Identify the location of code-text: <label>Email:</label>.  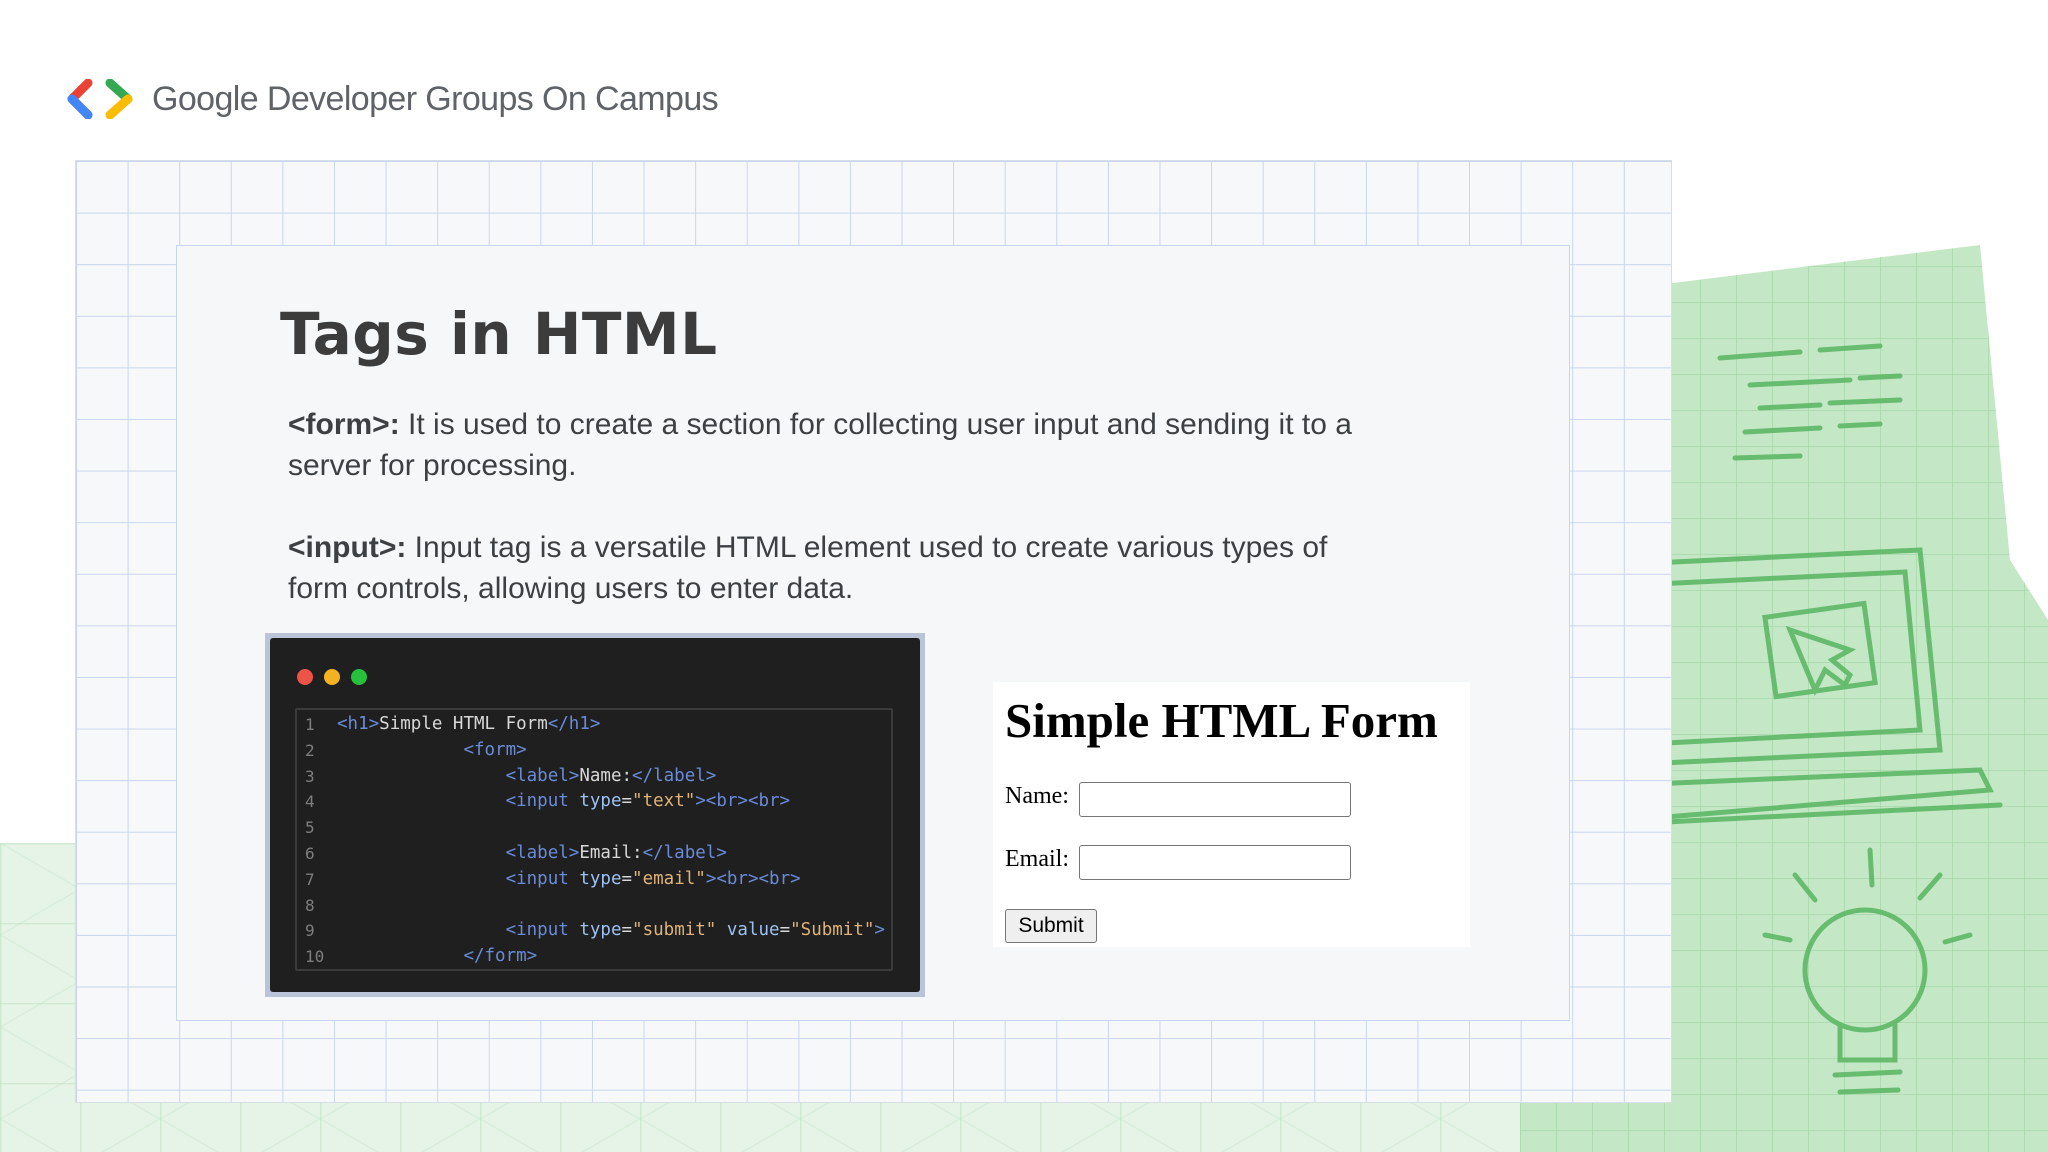
(532, 854).